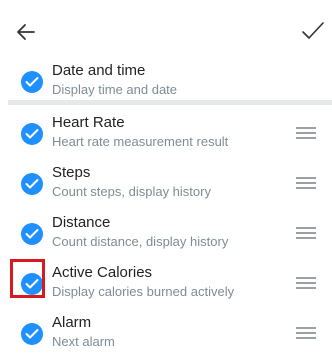 This screenshot has height=353, width=332. Describe the element at coordinates (83, 341) in the screenshot. I see `item-subtitle: Next alarm` at that location.